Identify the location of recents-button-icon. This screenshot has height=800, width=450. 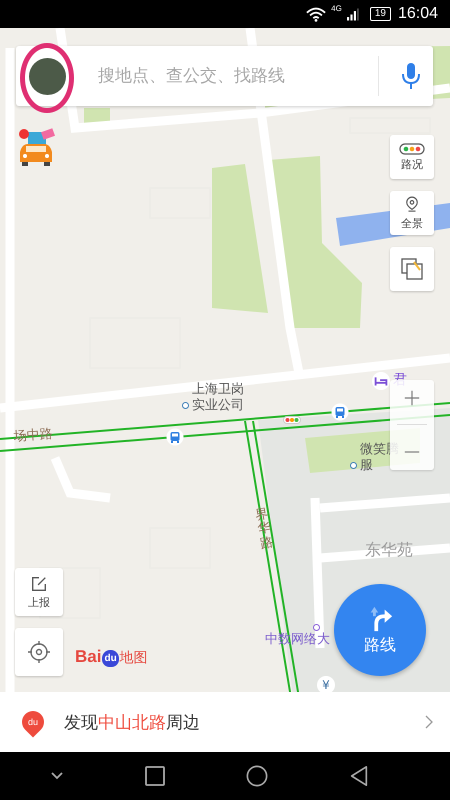
(155, 776).